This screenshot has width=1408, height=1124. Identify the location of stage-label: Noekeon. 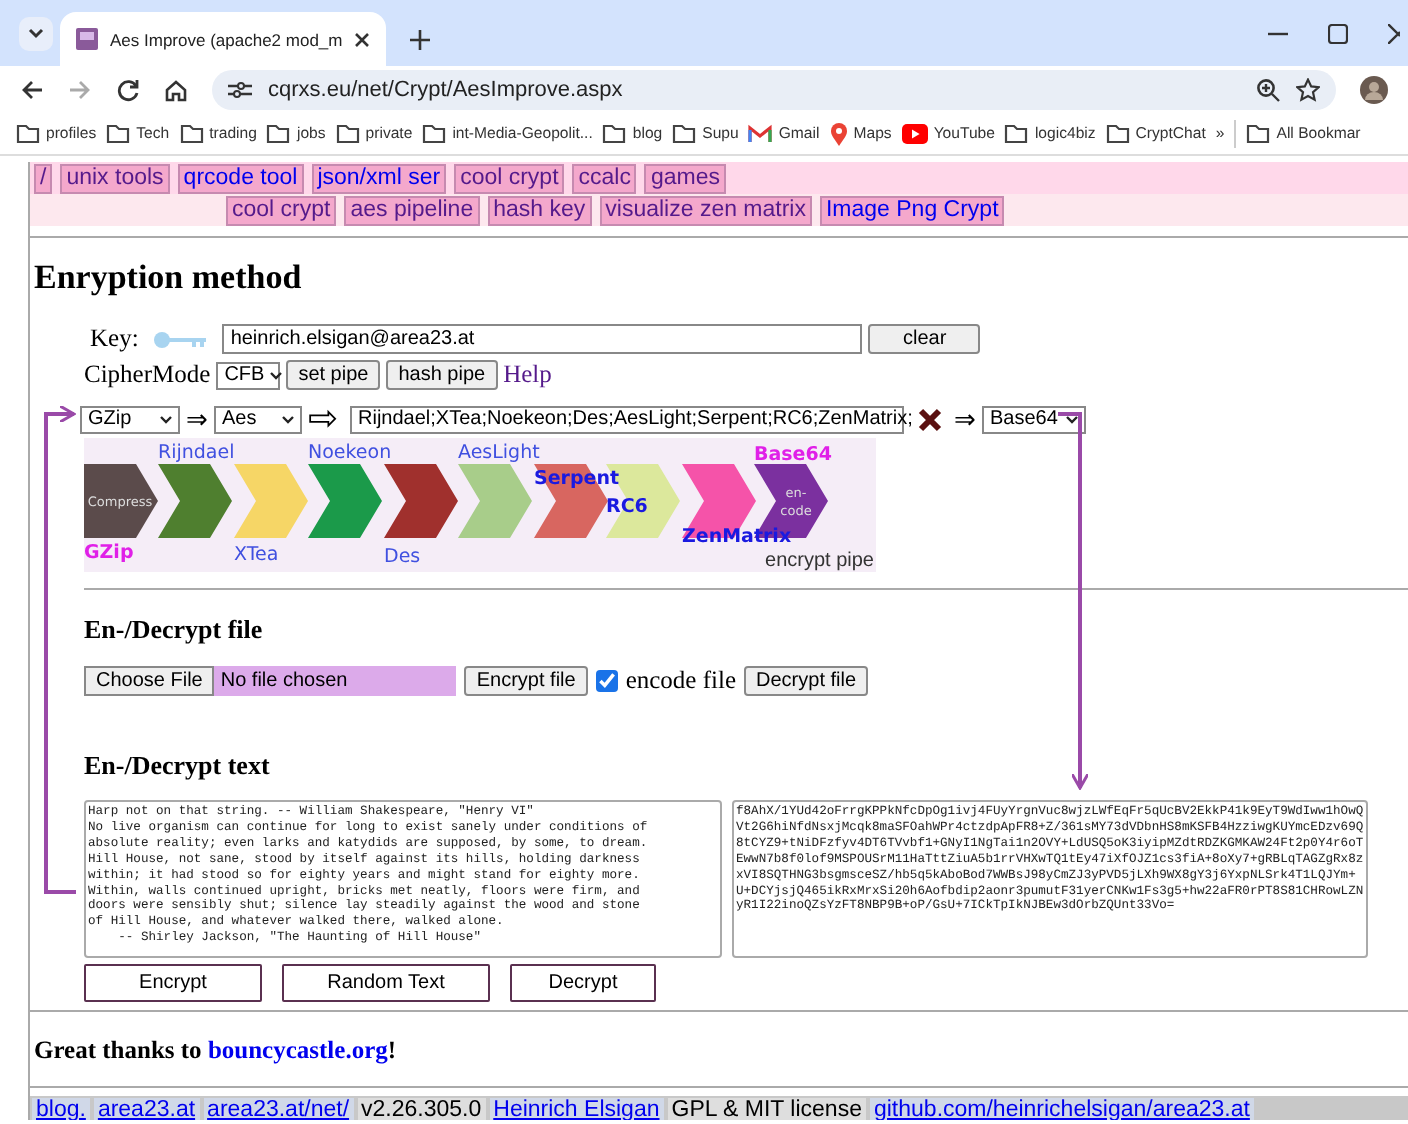
(350, 453).